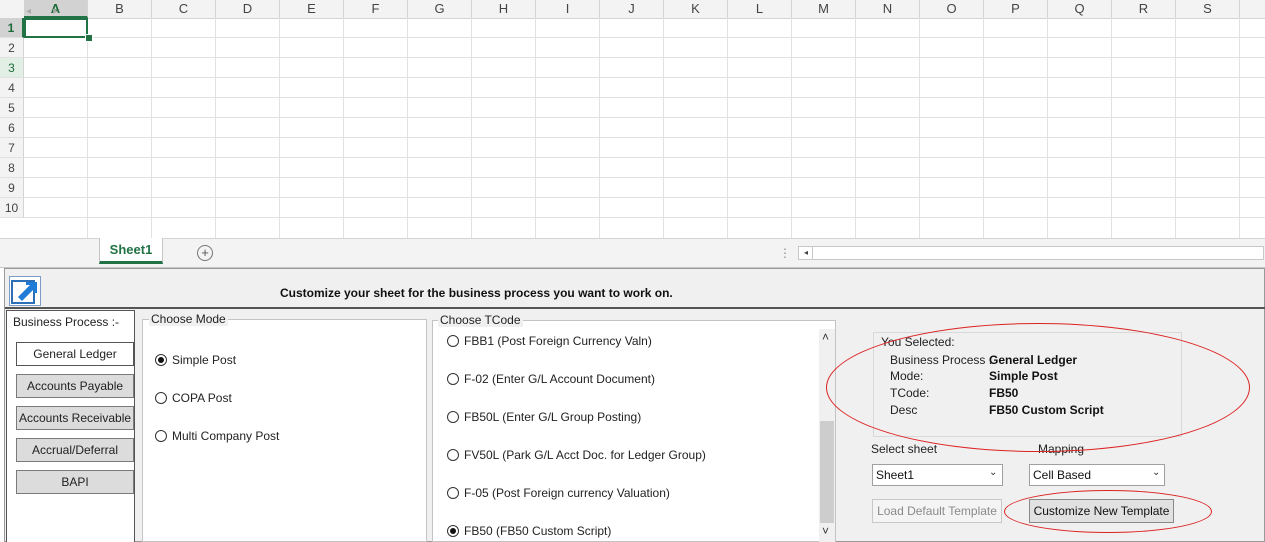 This screenshot has width=1265, height=542. What do you see at coordinates (161, 360) in the screenshot?
I see `mode-simple-post-radio` at bounding box center [161, 360].